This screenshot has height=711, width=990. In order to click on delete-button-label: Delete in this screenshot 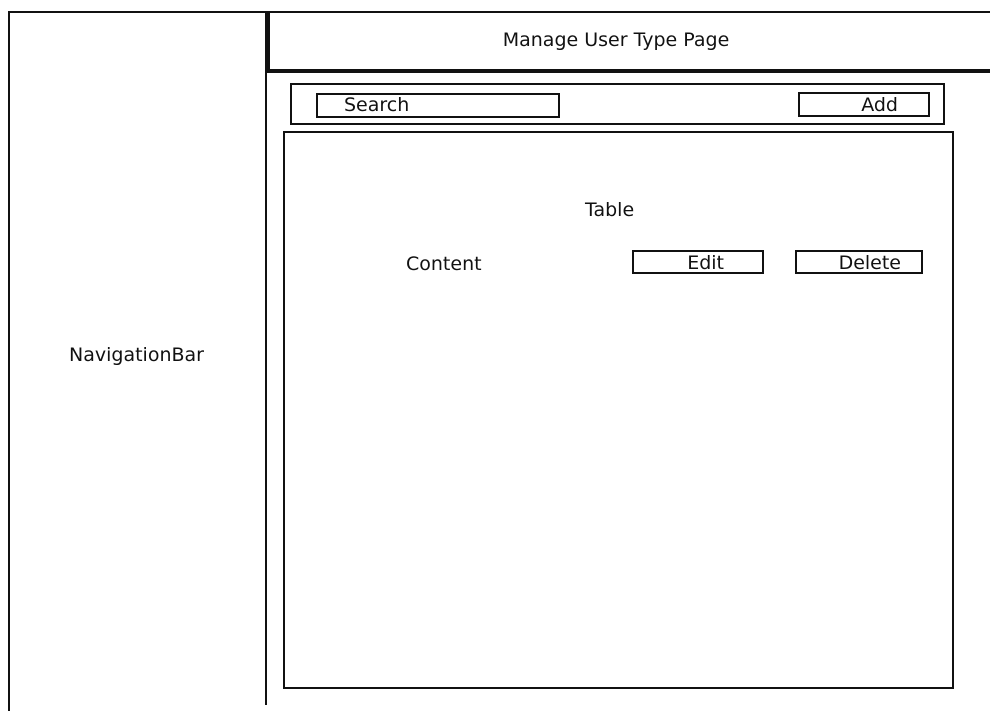, I will do `click(869, 263)`.